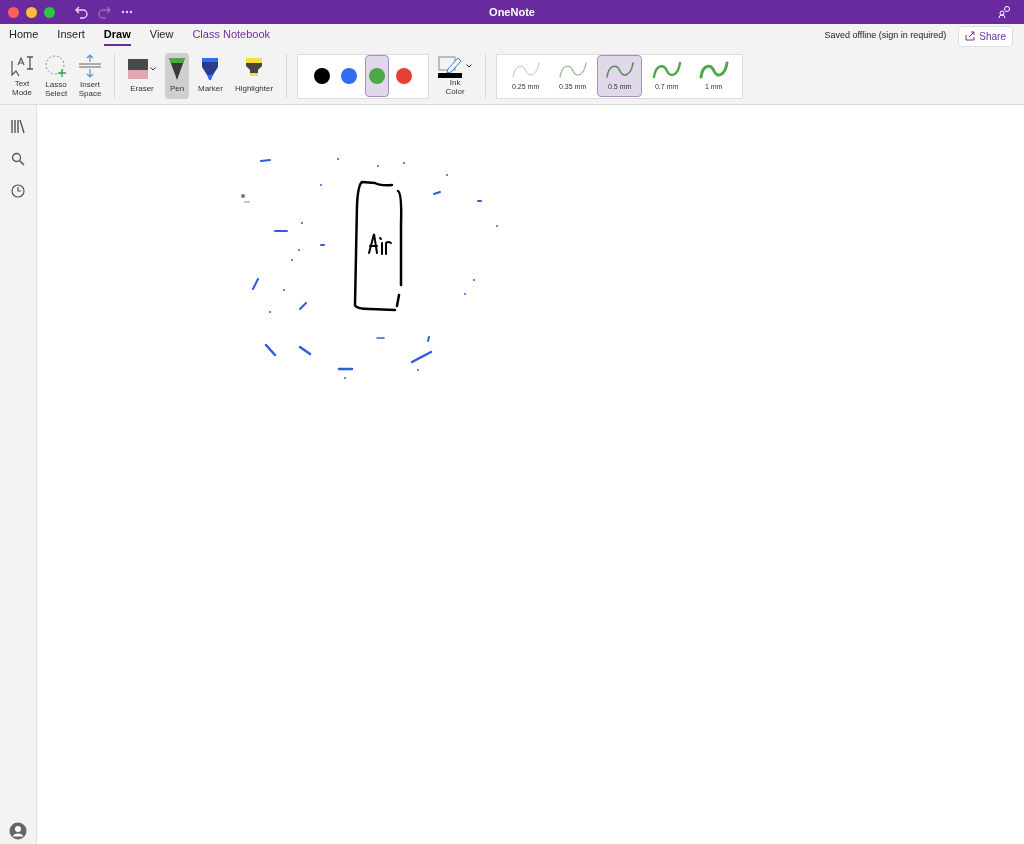 Image resolution: width=1024 pixels, height=844 pixels. I want to click on pen-tool-button: Eraser, so click(142, 76).